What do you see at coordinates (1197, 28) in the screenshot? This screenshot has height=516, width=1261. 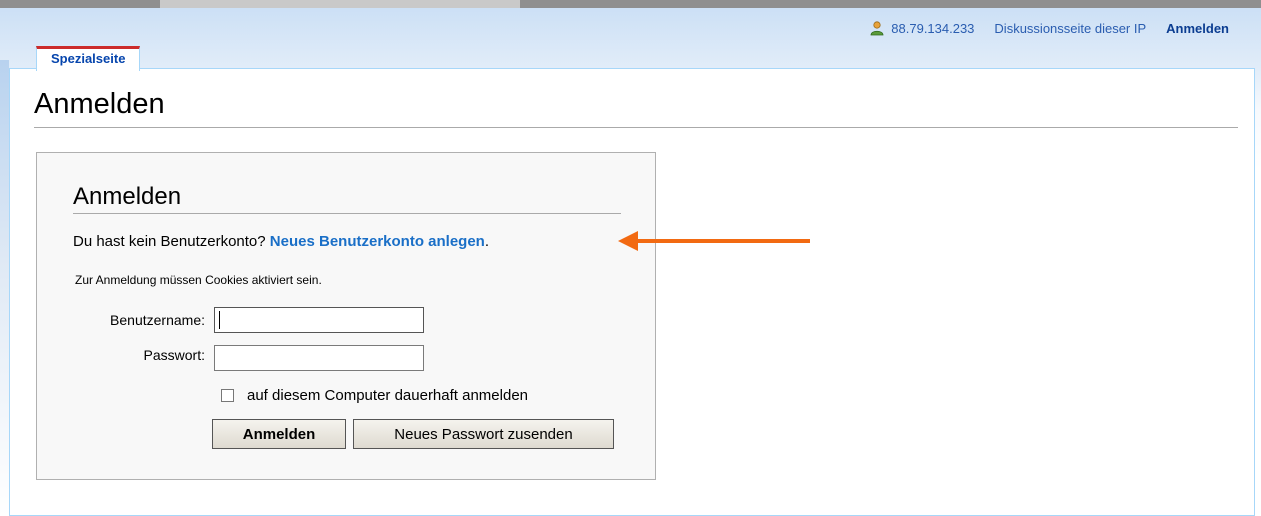 I see `login-link: Anmelden` at bounding box center [1197, 28].